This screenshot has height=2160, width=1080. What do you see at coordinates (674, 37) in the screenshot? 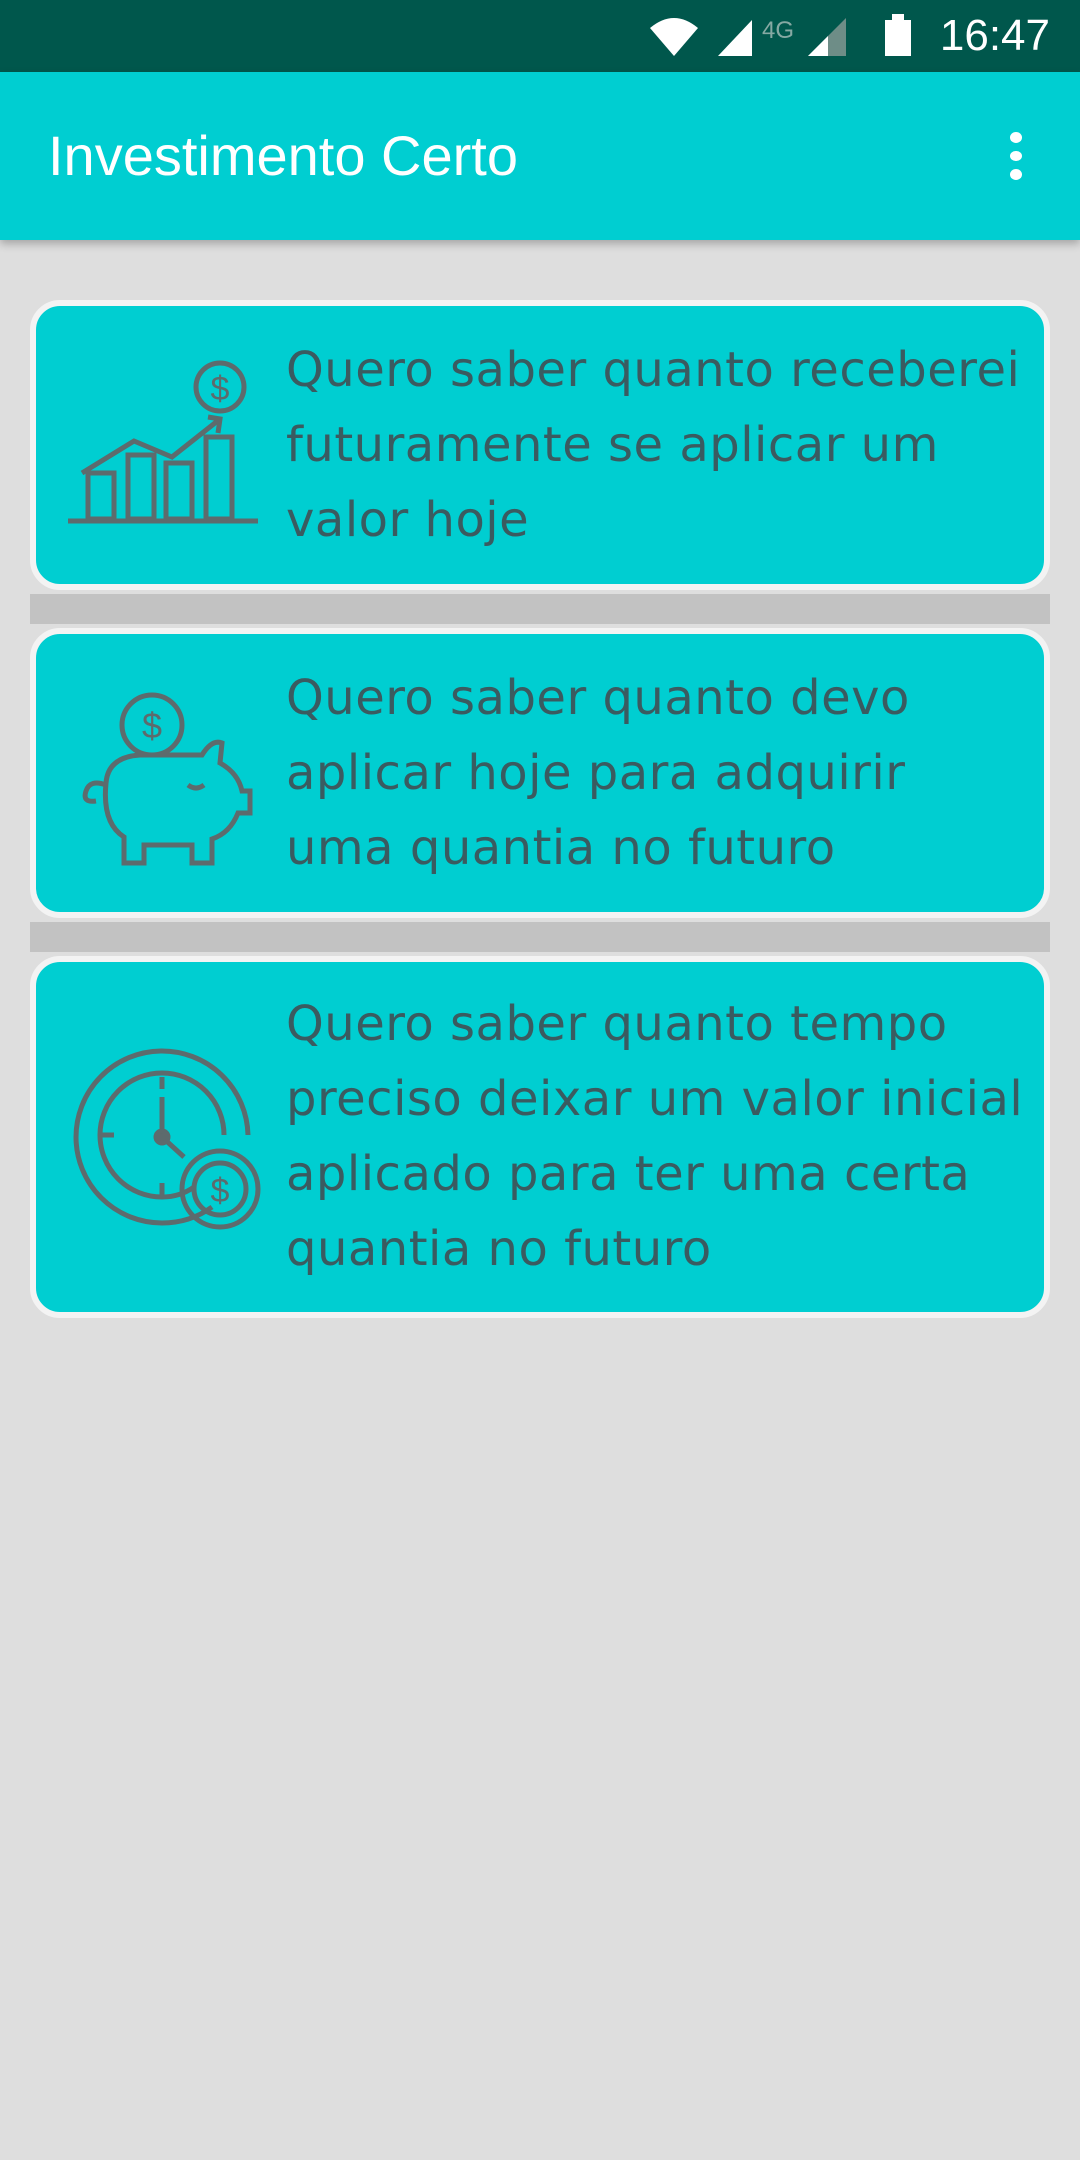
I see `wifi-icon` at bounding box center [674, 37].